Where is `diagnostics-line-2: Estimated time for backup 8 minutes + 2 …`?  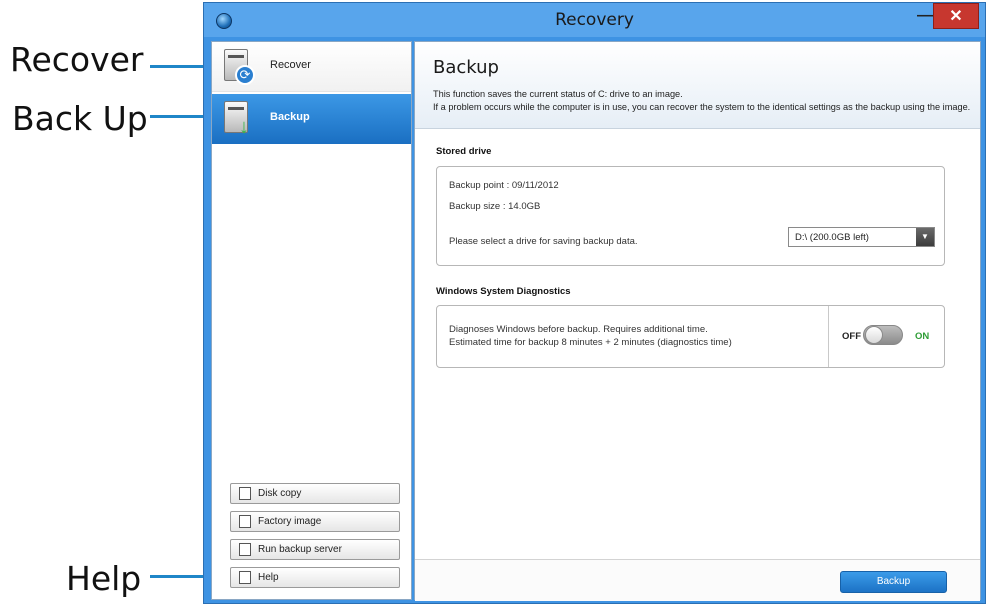
diagnostics-line-2: Estimated time for backup 8 minutes + 2 … is located at coordinates (590, 342).